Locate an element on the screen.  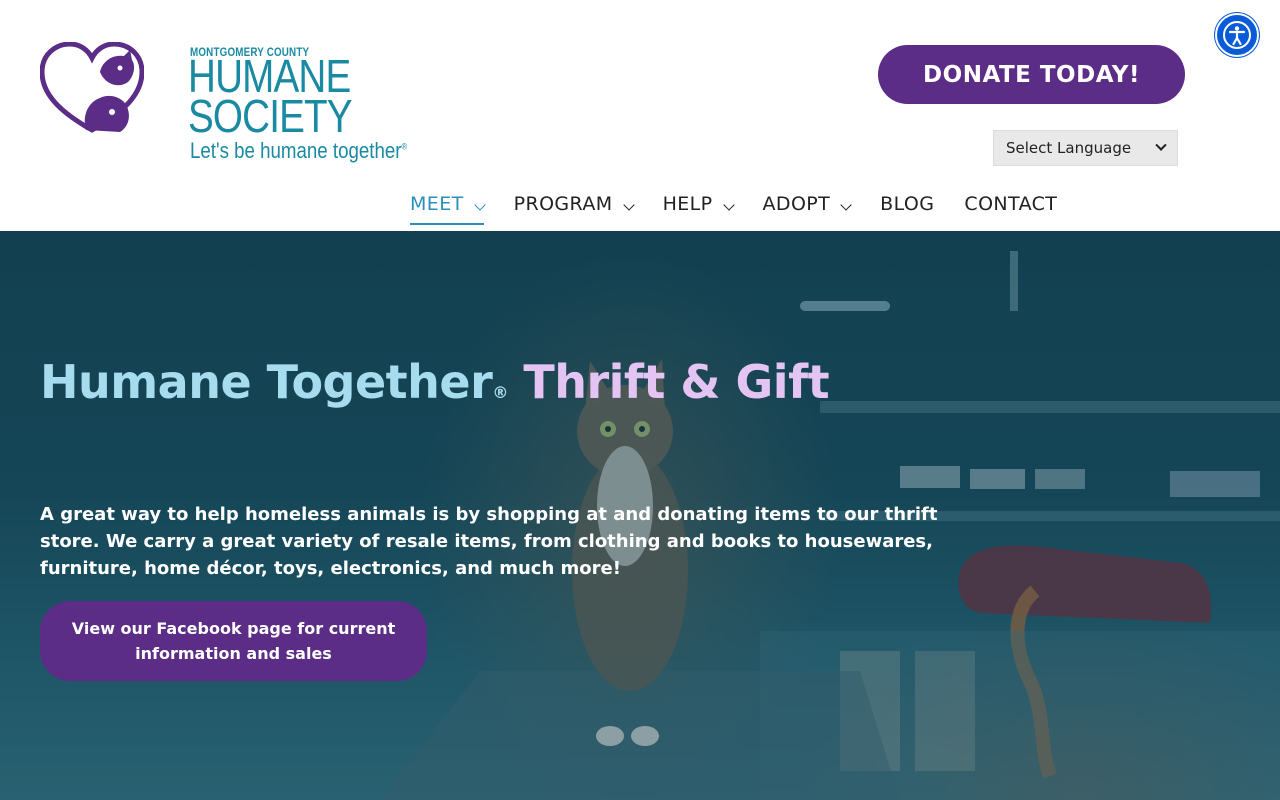
nav-item-label: MEET is located at coordinates (437, 204).